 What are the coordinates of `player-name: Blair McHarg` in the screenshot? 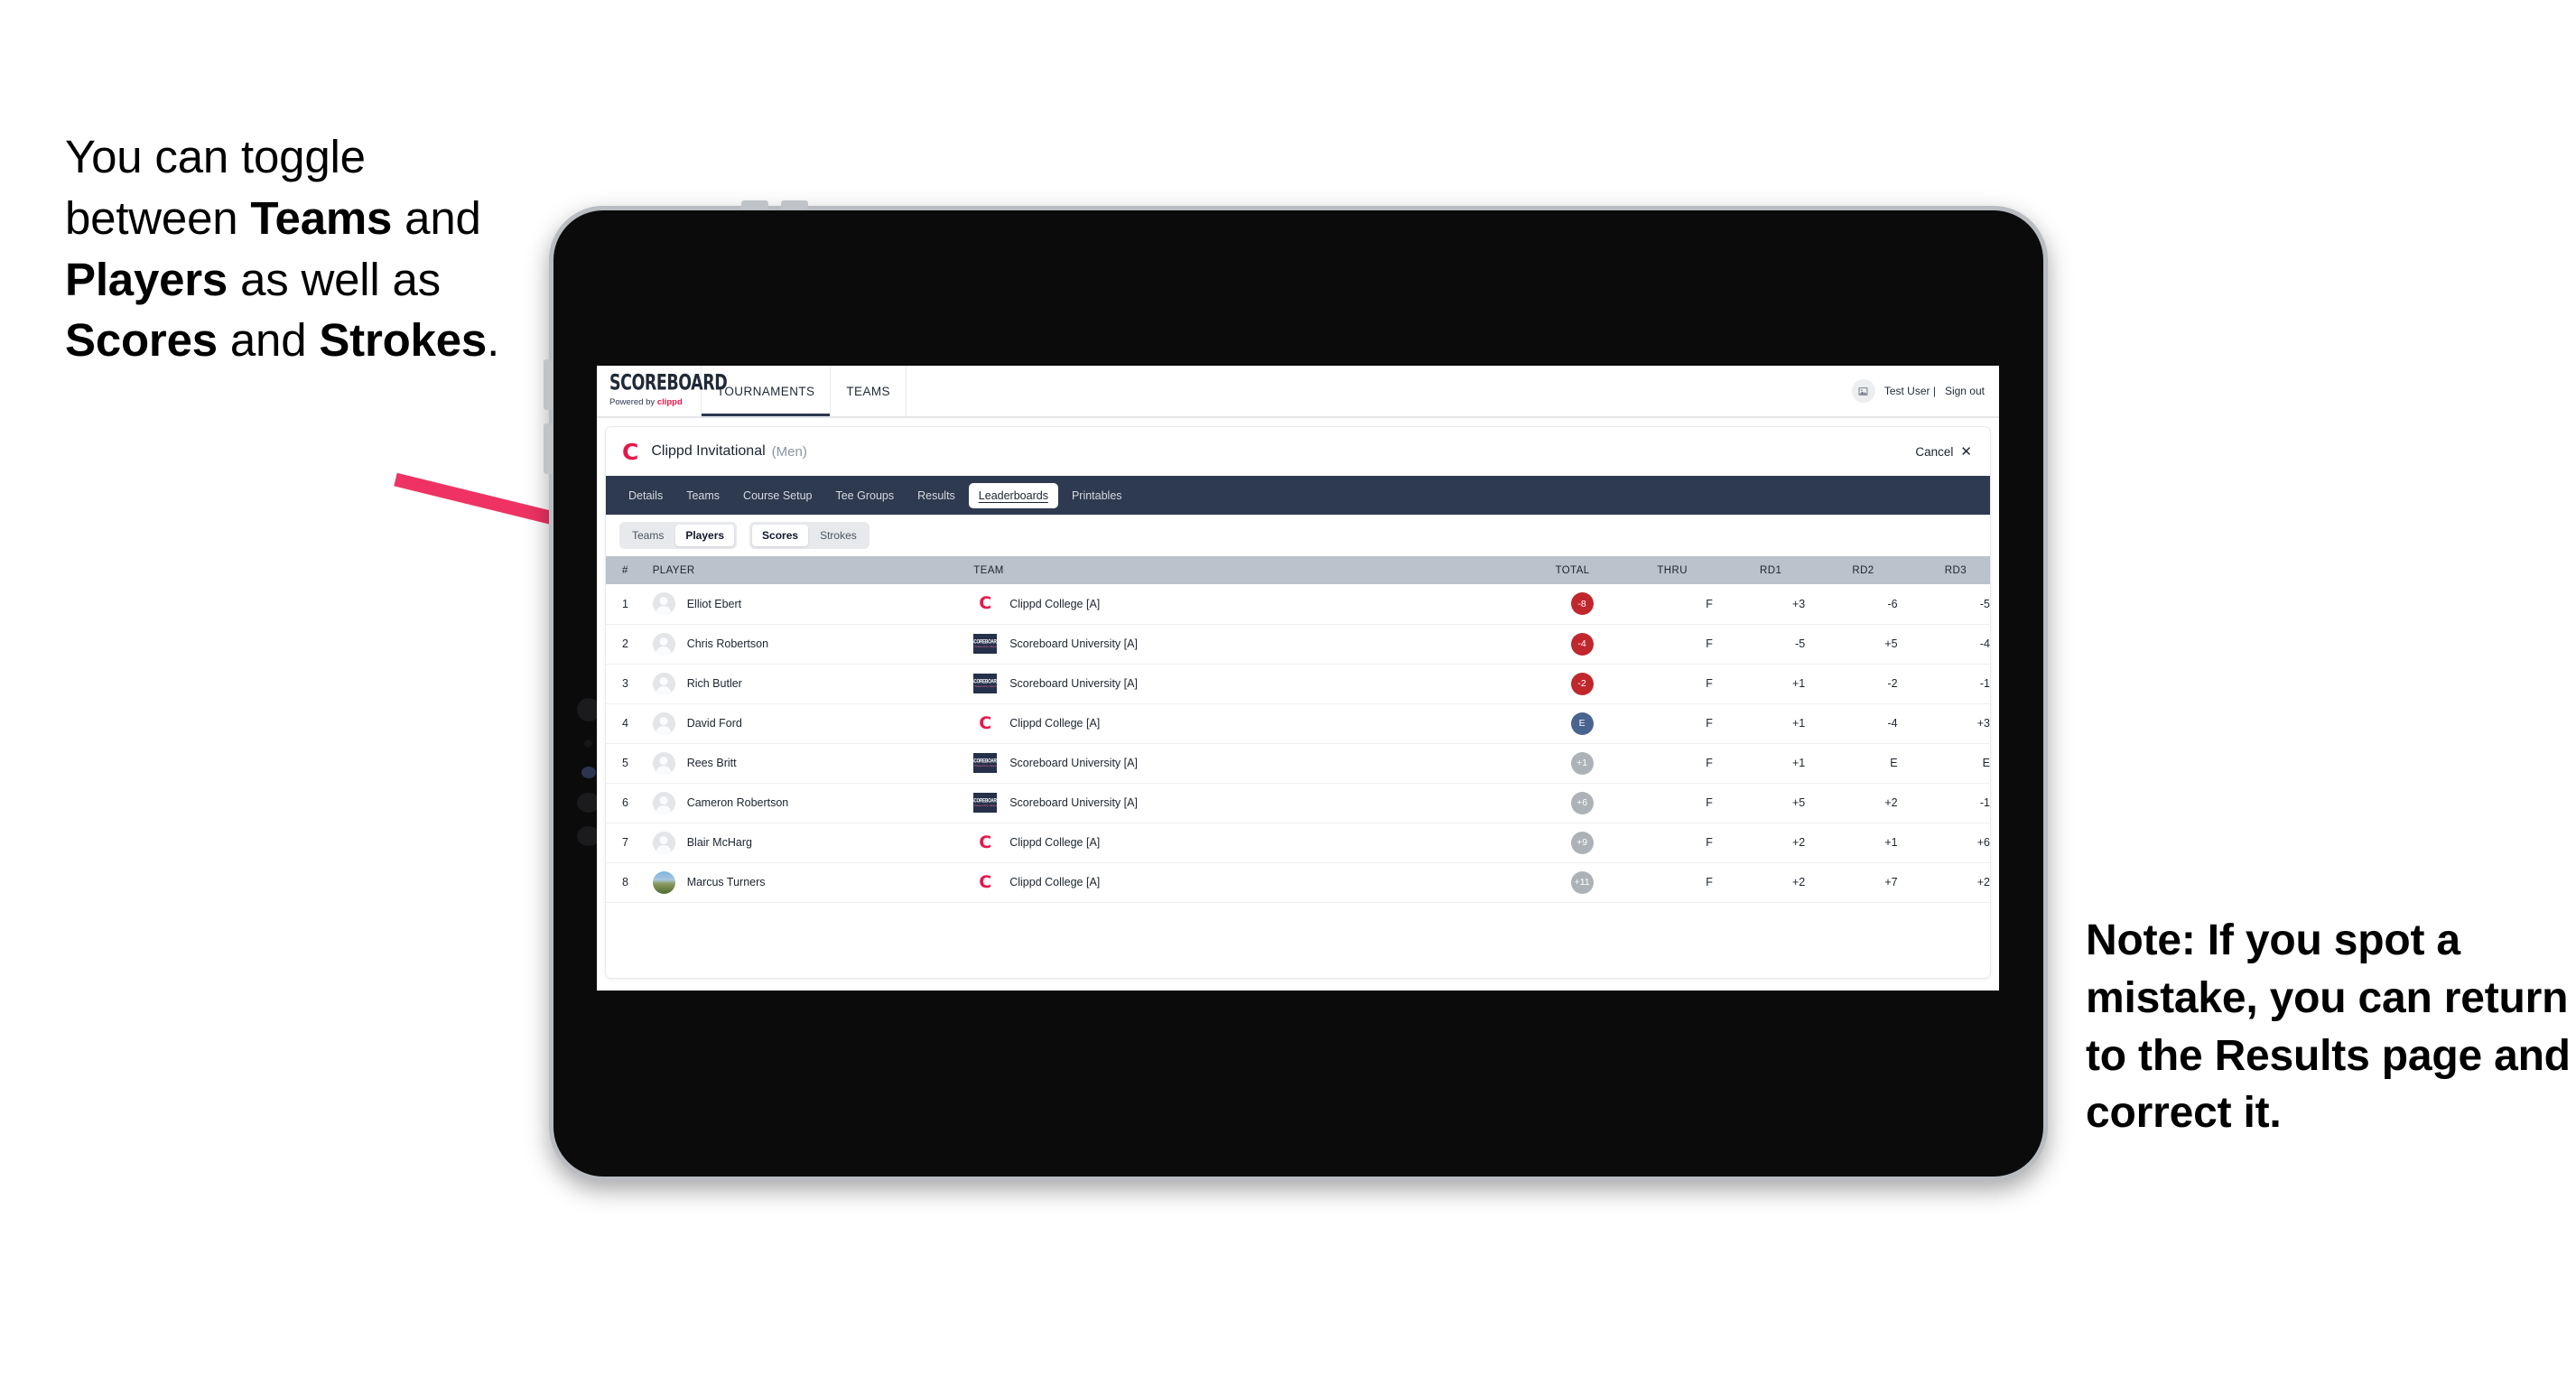 It's located at (719, 842).